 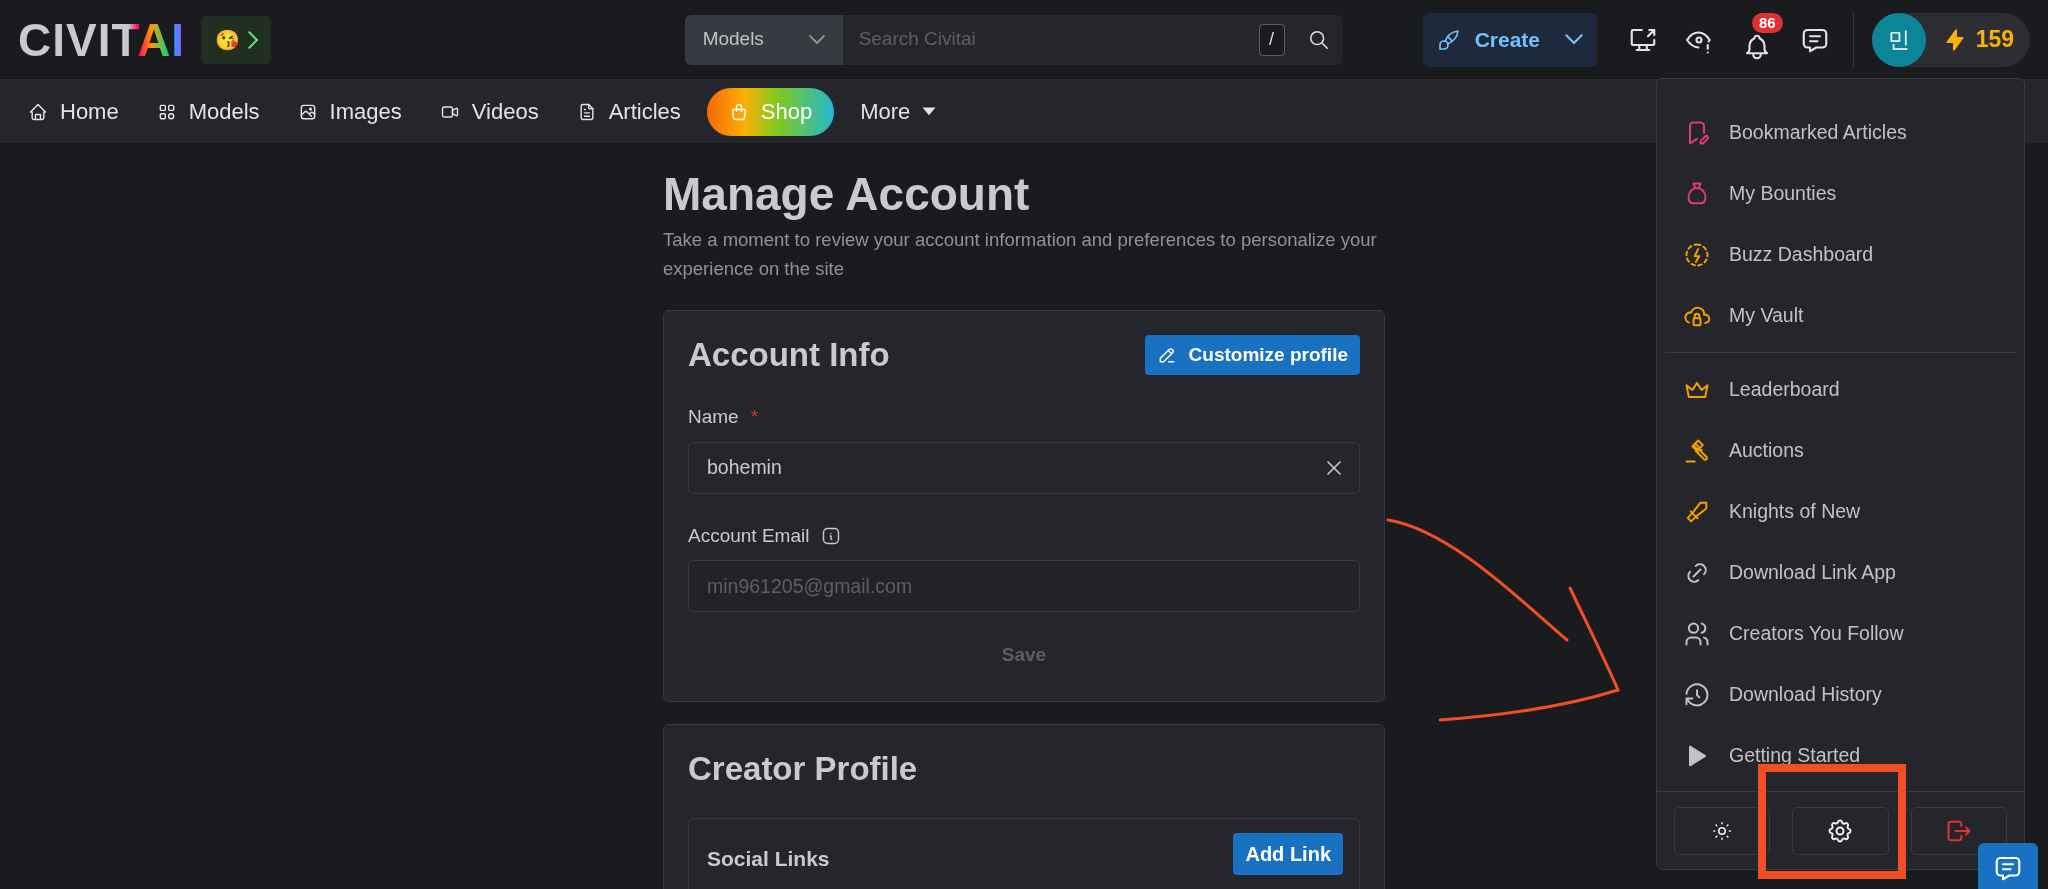 What do you see at coordinates (73, 111) in the screenshot?
I see `nav-link: Home` at bounding box center [73, 111].